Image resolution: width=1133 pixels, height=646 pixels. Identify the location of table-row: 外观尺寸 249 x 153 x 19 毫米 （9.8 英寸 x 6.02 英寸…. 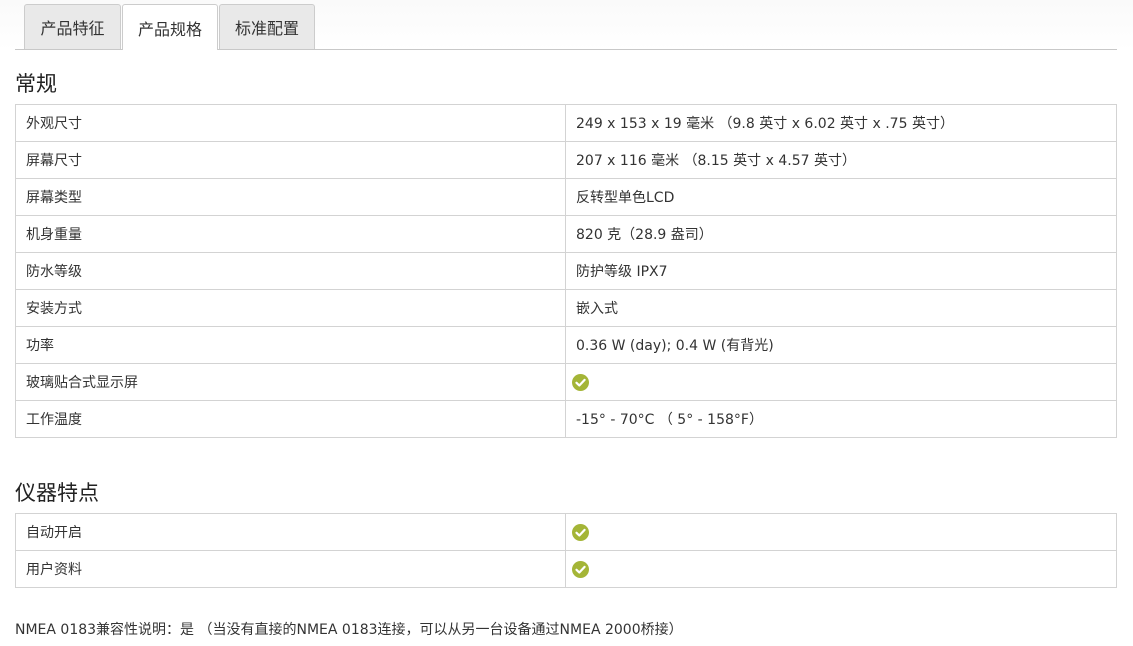
(566, 123).